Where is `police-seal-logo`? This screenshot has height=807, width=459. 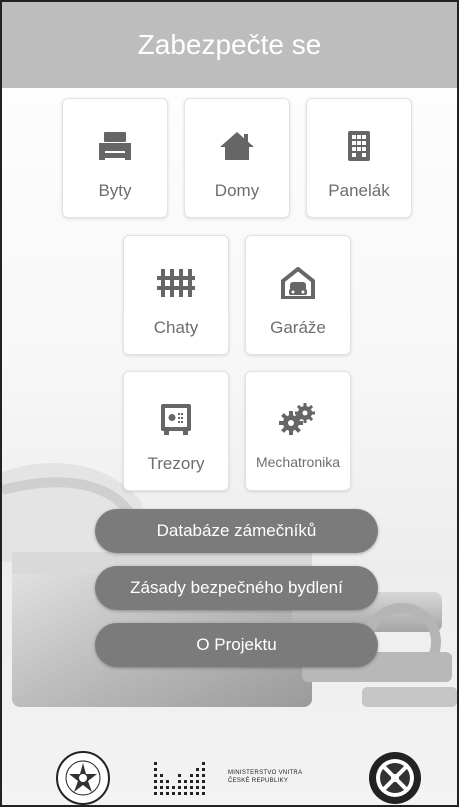 police-seal-logo is located at coordinates (83, 778).